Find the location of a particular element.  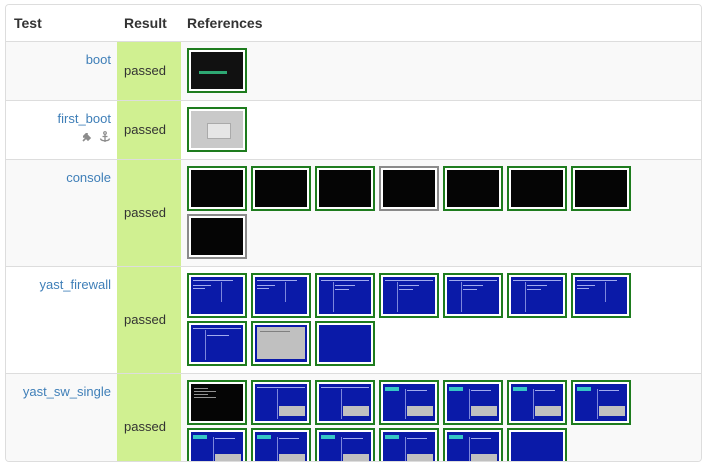

test-link: boot is located at coordinates (98, 59).